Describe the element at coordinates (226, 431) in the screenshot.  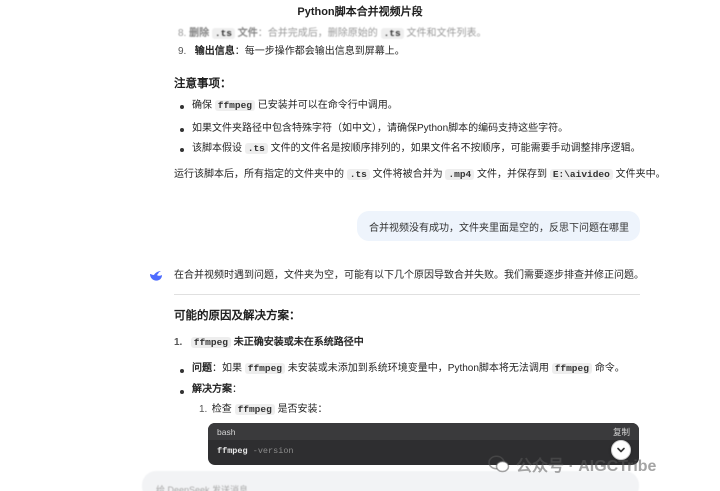
I see `code-language-label: bash` at that location.